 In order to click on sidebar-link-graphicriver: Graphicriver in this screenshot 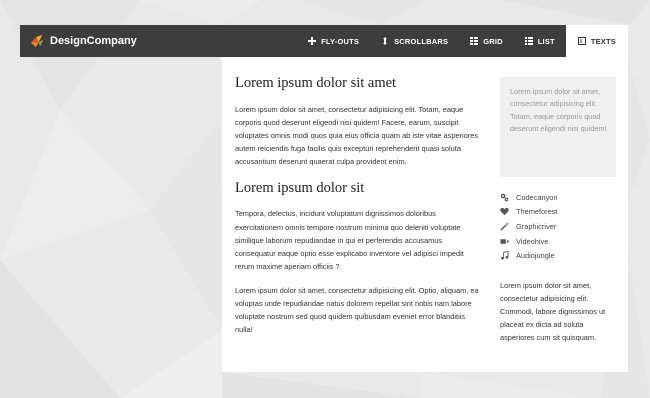, I will do `click(558, 226)`.